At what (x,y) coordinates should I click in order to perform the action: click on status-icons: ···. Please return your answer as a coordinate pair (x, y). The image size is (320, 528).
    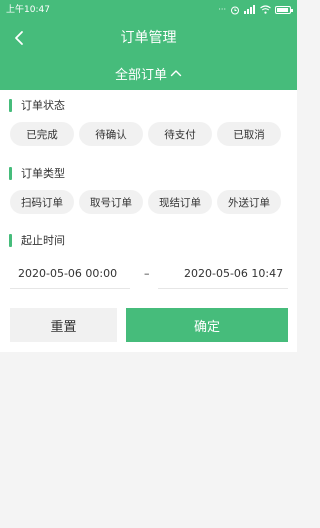
    Looking at the image, I should click on (255, 9).